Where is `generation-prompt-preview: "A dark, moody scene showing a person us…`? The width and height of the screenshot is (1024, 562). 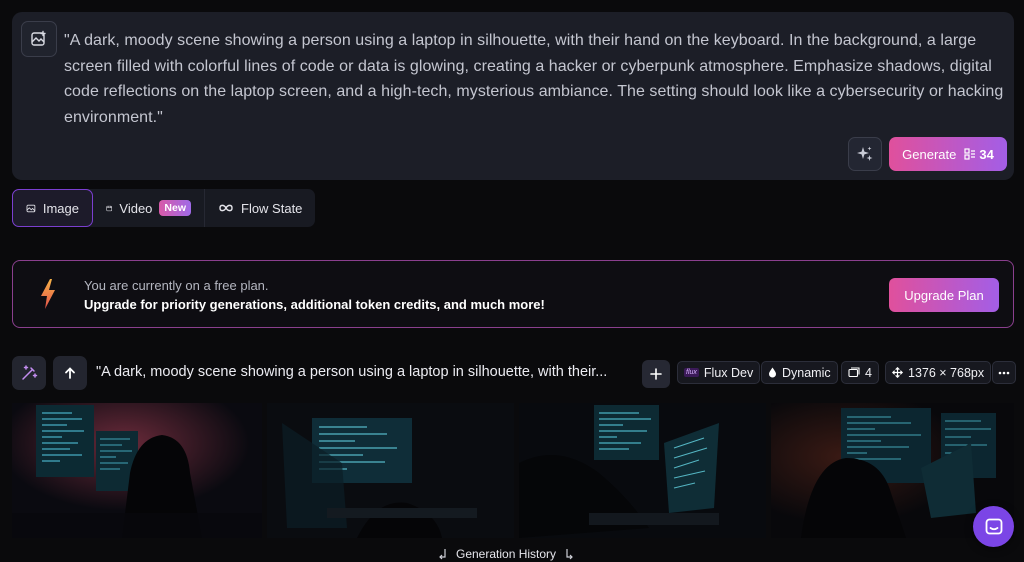 generation-prompt-preview: "A dark, moody scene showing a person us… is located at coordinates (352, 372).